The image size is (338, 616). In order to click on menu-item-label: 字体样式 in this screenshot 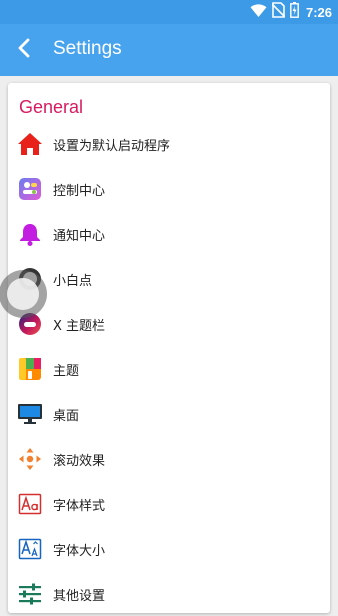, I will do `click(79, 506)`.